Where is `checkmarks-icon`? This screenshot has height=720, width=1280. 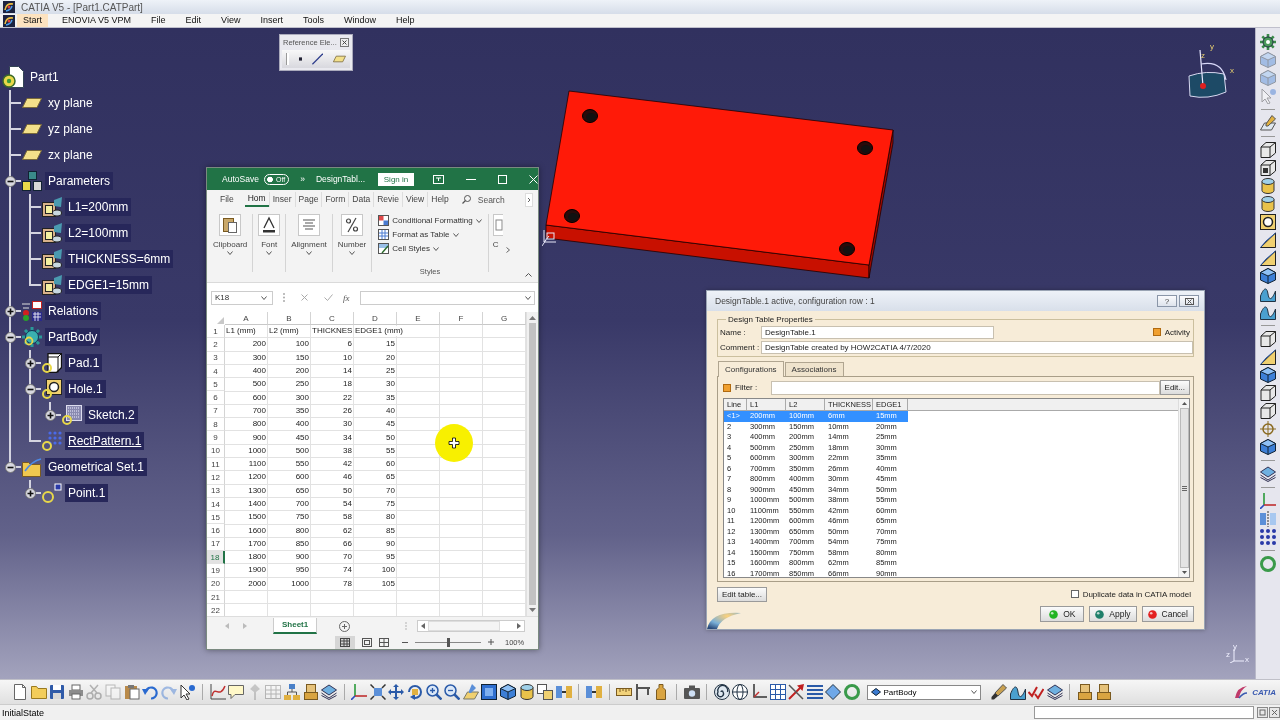 checkmarks-icon is located at coordinates (1036, 692).